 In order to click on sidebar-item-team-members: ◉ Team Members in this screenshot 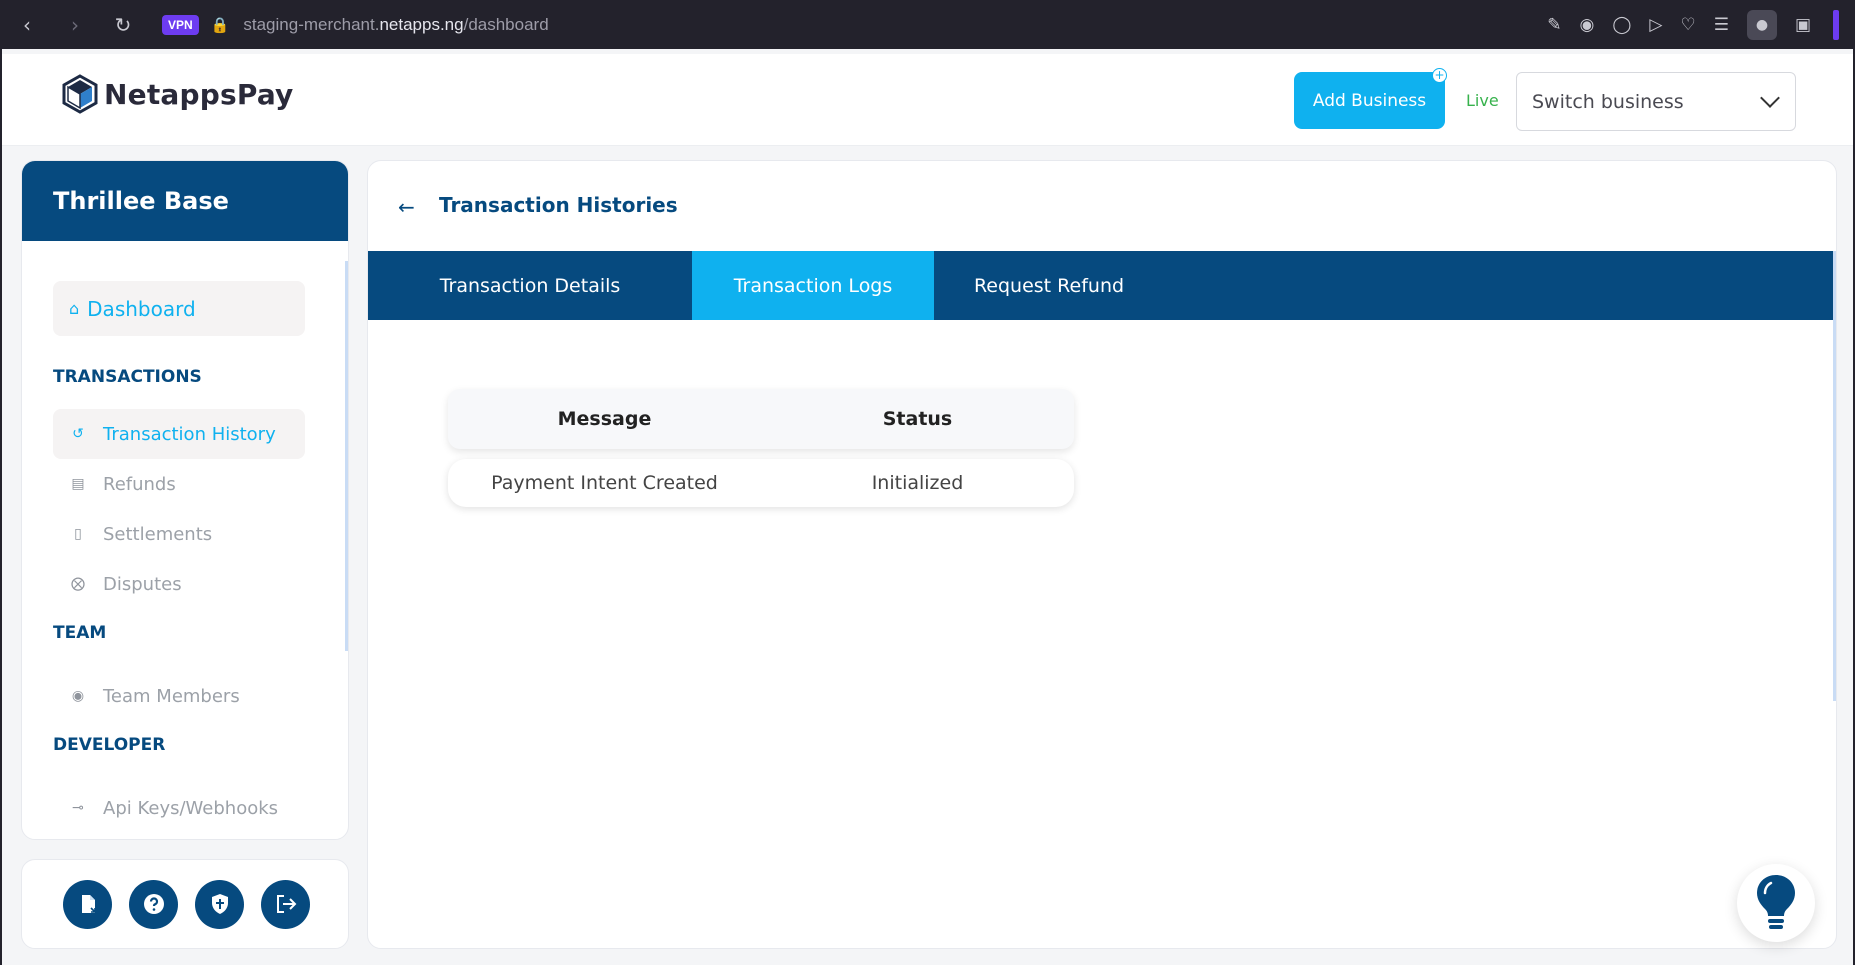, I will do `click(179, 696)`.